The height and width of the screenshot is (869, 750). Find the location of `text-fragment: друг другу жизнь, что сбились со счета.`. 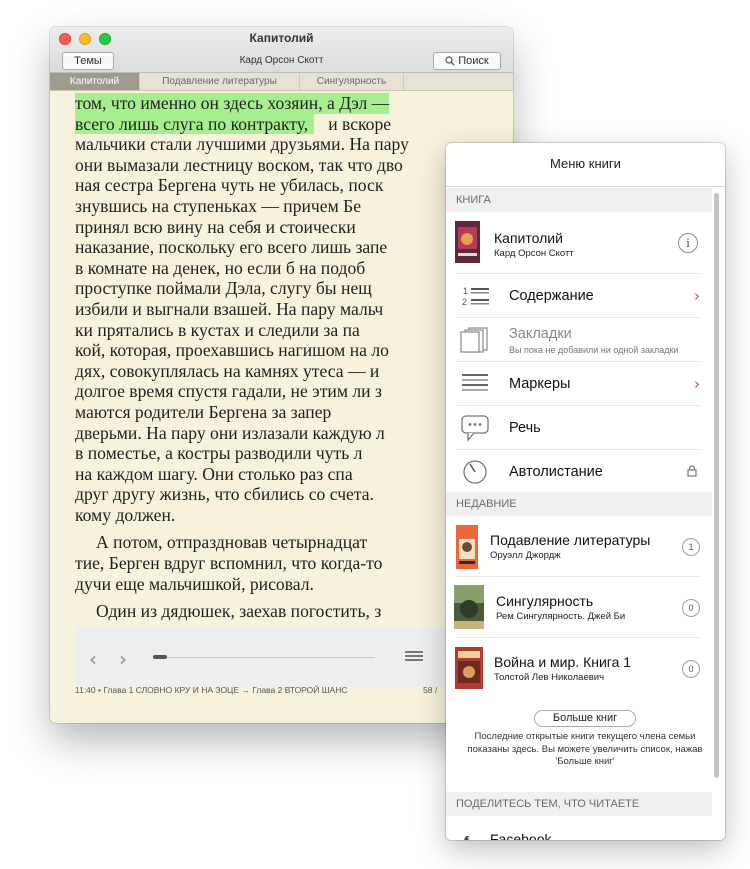

text-fragment: друг другу жизнь, что сбились со счета. is located at coordinates (224, 494).